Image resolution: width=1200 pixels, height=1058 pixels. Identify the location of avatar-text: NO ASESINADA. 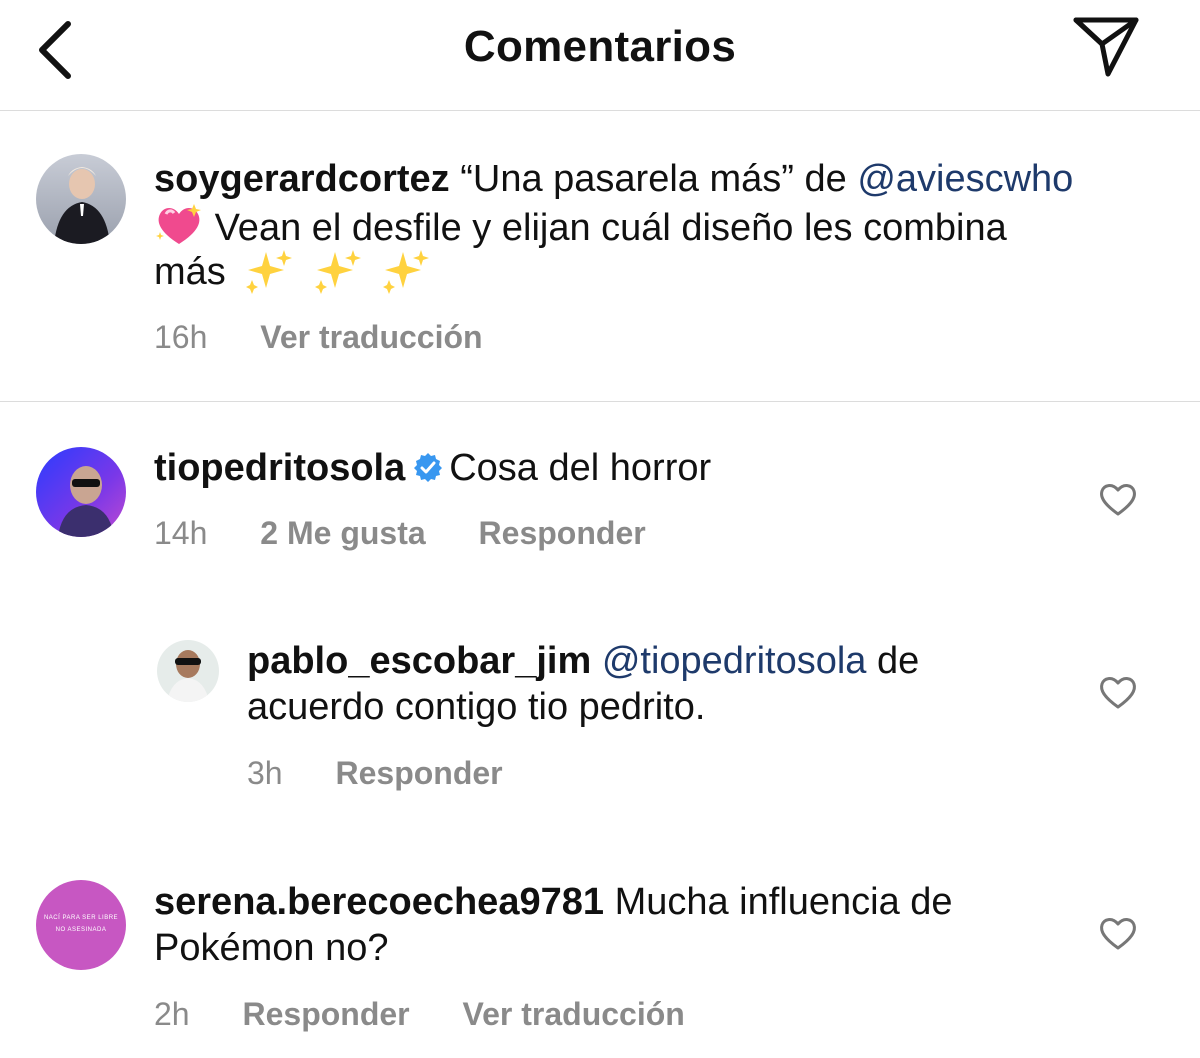
(81, 930).